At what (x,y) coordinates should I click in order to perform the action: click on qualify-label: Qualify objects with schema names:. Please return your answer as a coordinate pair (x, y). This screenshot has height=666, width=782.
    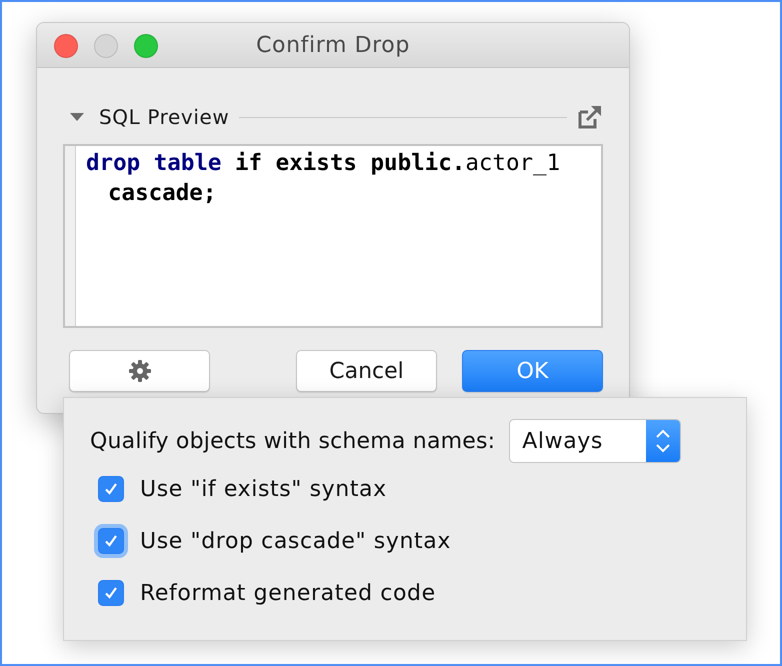
    Looking at the image, I should click on (293, 441).